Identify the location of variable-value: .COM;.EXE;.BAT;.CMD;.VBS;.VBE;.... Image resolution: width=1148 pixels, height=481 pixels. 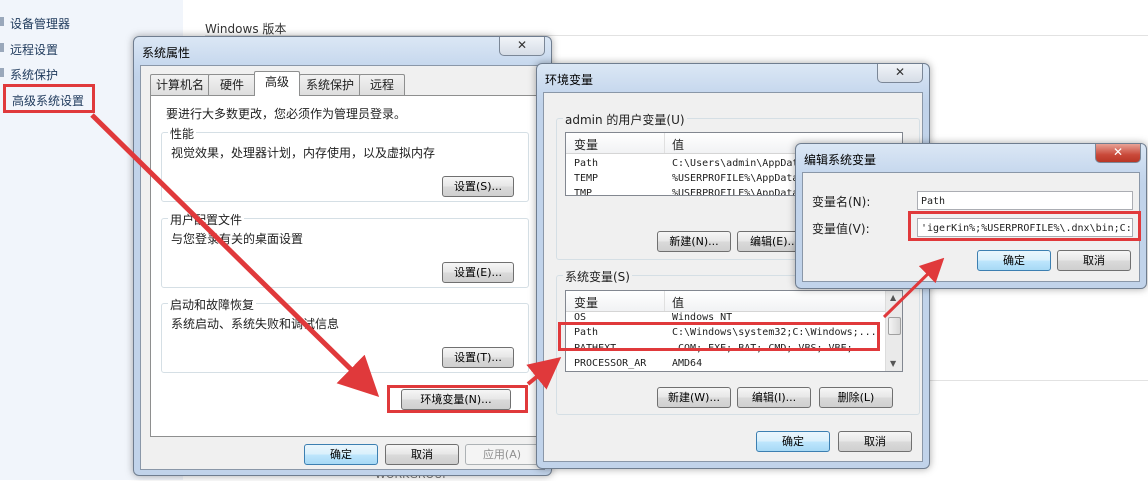
(771, 348).